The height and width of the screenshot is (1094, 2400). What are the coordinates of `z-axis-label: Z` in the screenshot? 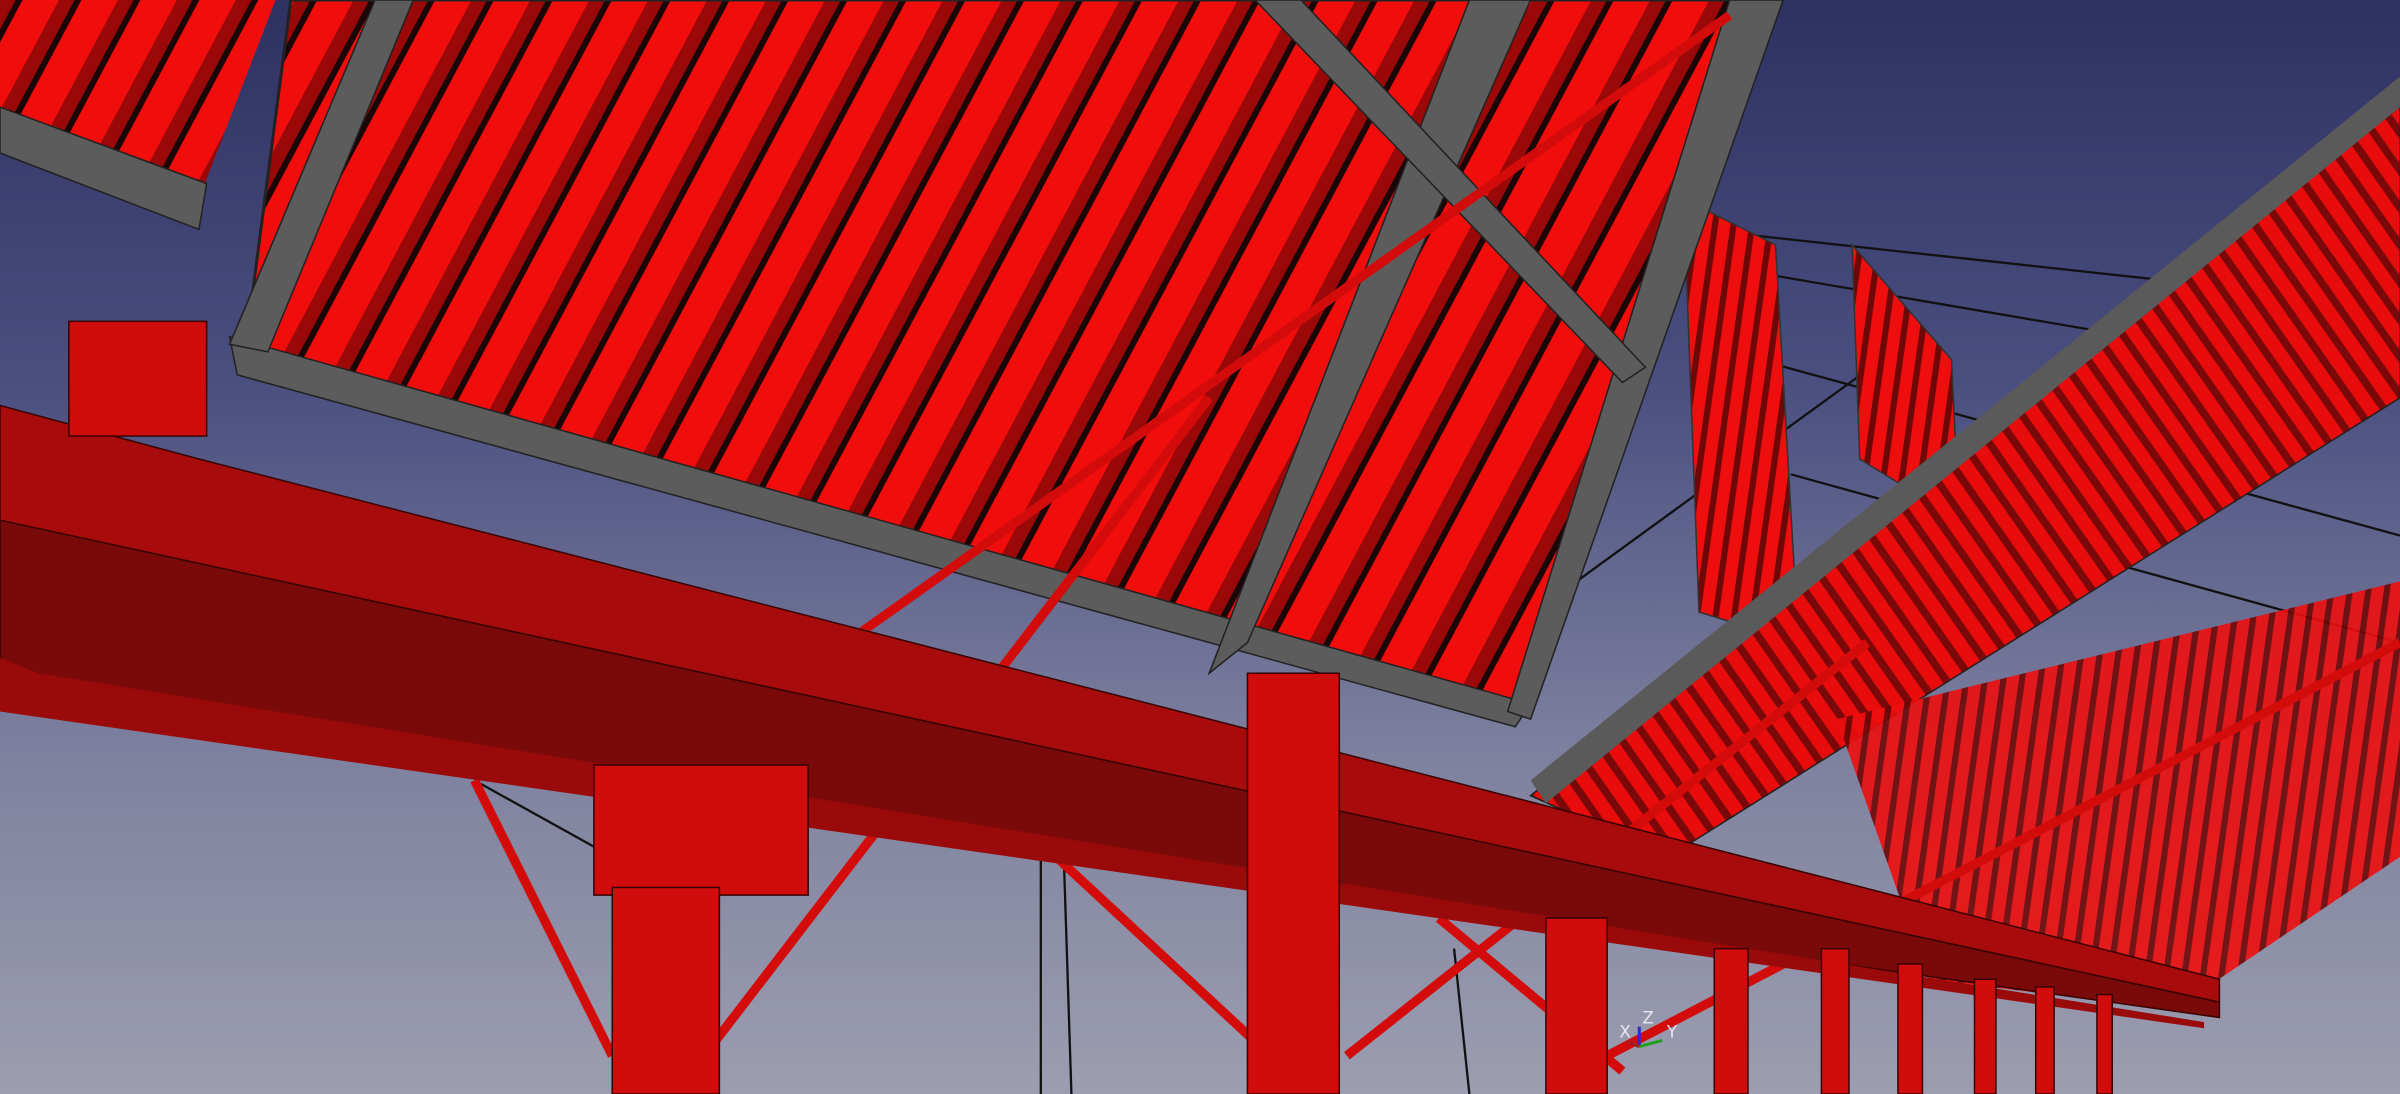 It's located at (1648, 1018).